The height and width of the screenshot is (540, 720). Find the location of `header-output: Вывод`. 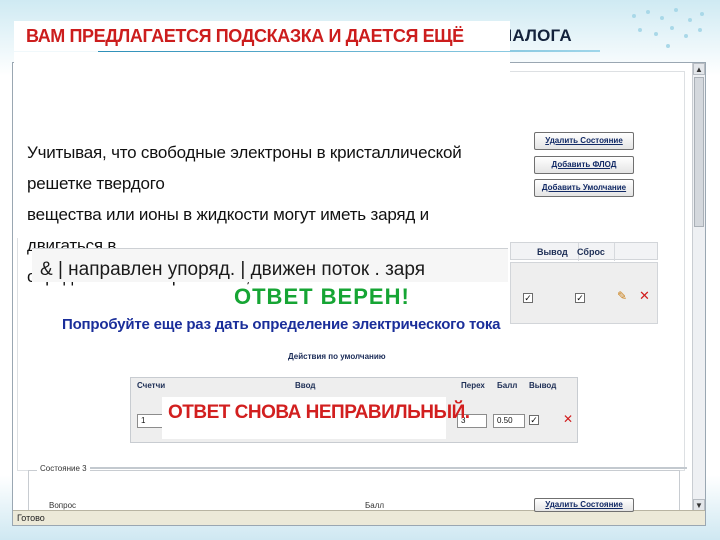

header-output: Вывод is located at coordinates (543, 385).